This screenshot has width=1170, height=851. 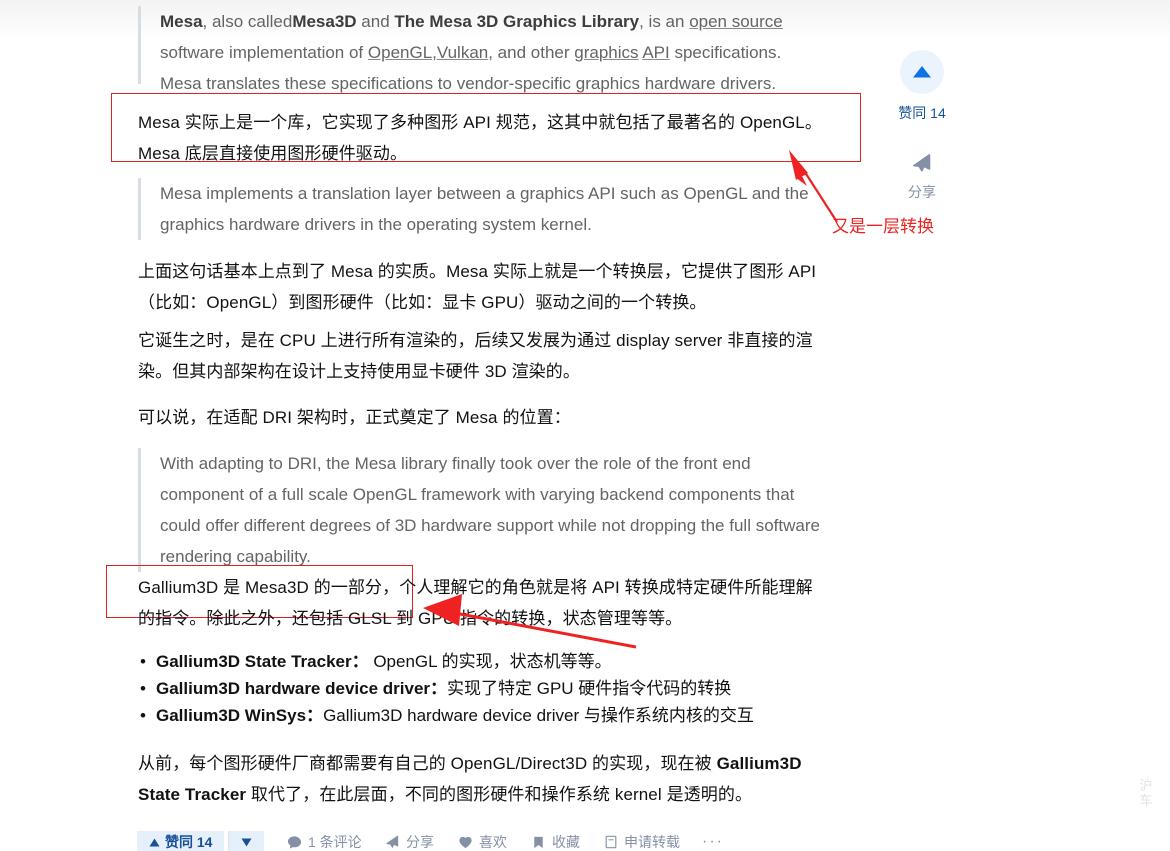 What do you see at coordinates (335, 842) in the screenshot?
I see `bottom-comments-label: 1 条评论` at bounding box center [335, 842].